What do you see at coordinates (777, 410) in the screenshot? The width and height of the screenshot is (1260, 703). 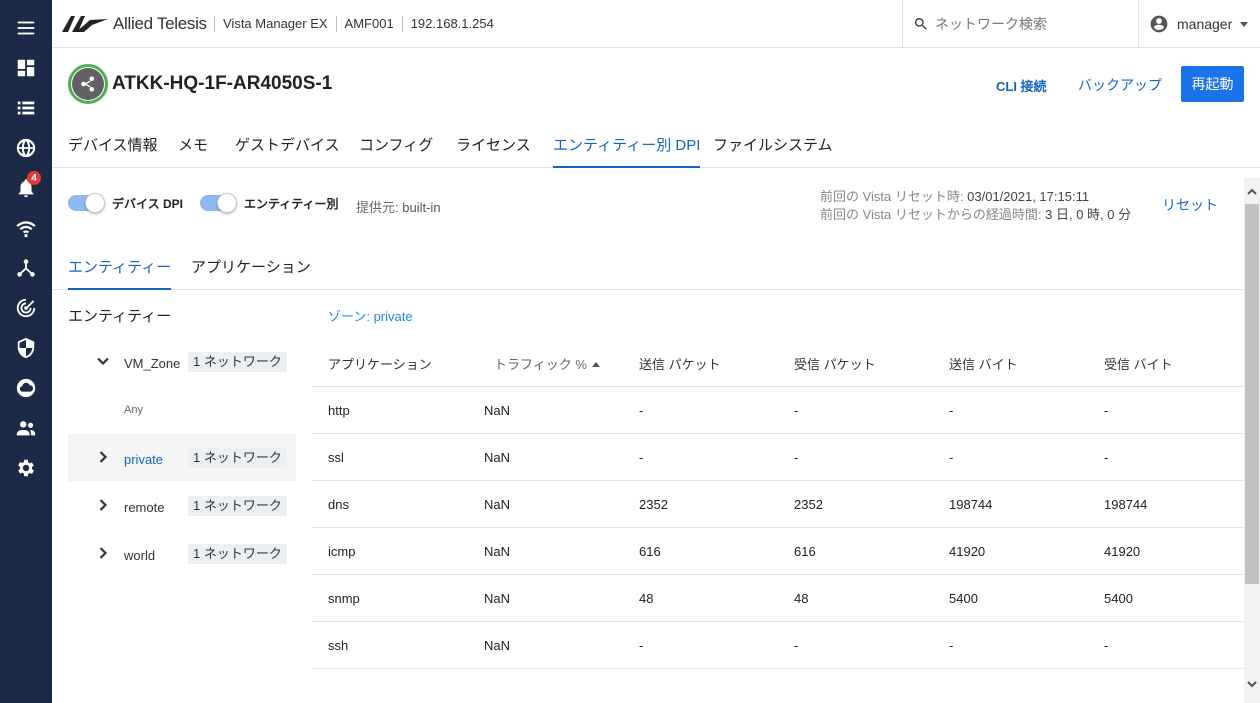 I see `table-row: http NaN - - - -` at bounding box center [777, 410].